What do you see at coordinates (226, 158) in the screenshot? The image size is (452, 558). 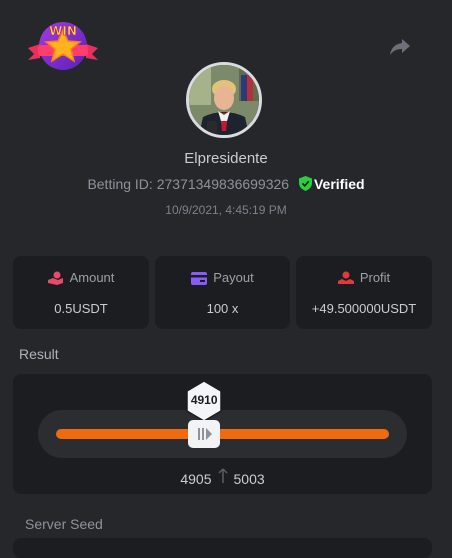 I see `username: Elpresidente` at bounding box center [226, 158].